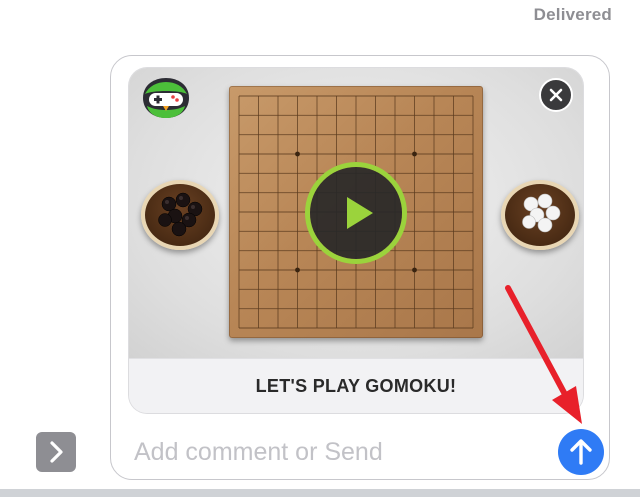  I want to click on close-button, so click(556, 95).